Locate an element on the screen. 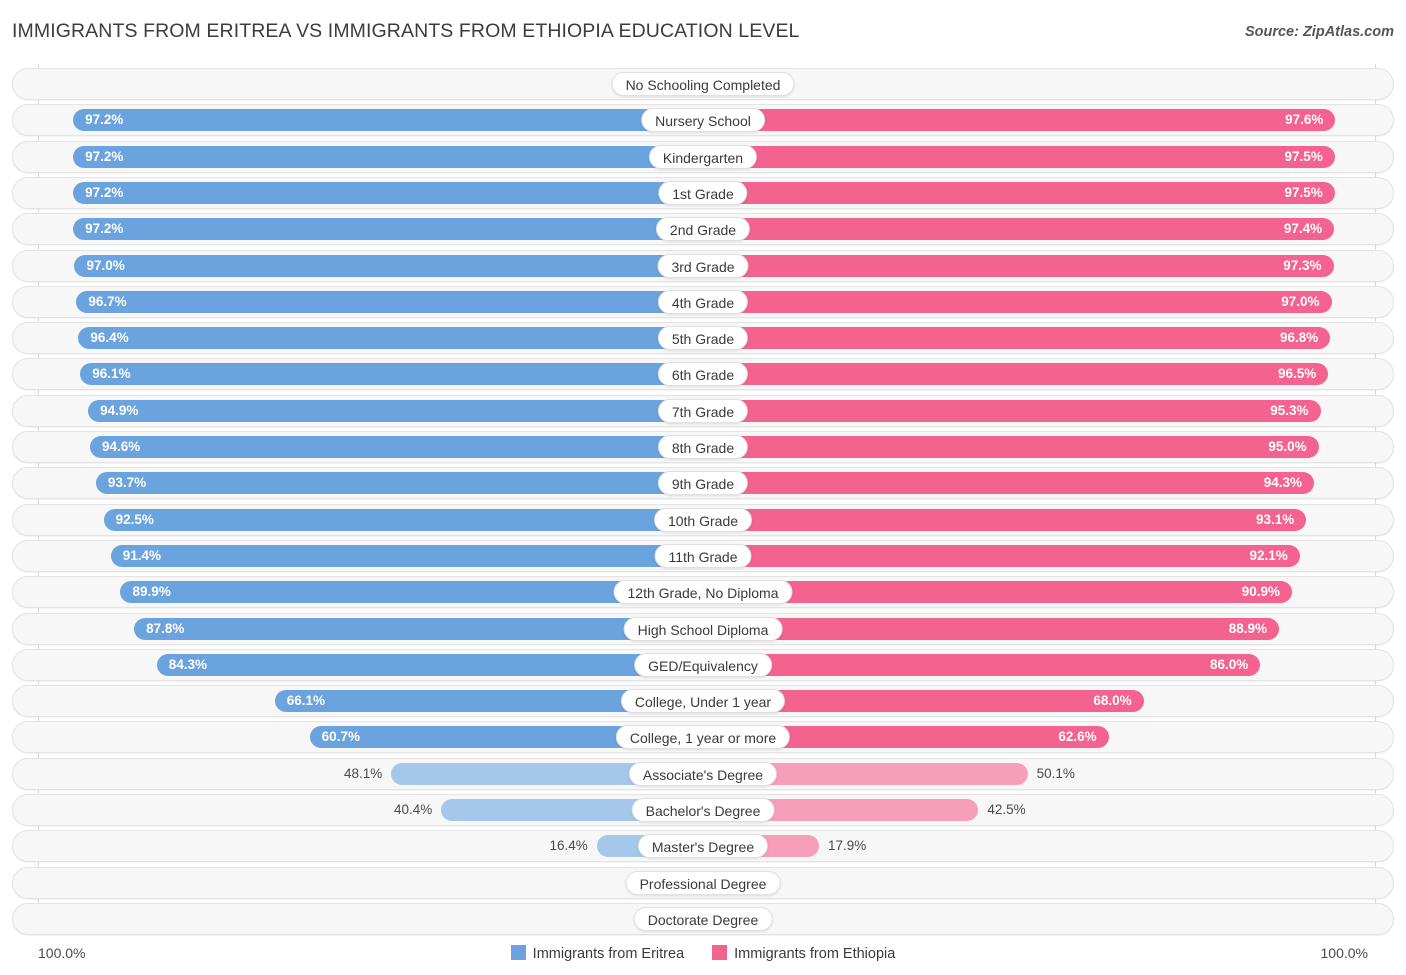  table-row: 94.6% 95.0% 8th Grade is located at coordinates (703, 447).